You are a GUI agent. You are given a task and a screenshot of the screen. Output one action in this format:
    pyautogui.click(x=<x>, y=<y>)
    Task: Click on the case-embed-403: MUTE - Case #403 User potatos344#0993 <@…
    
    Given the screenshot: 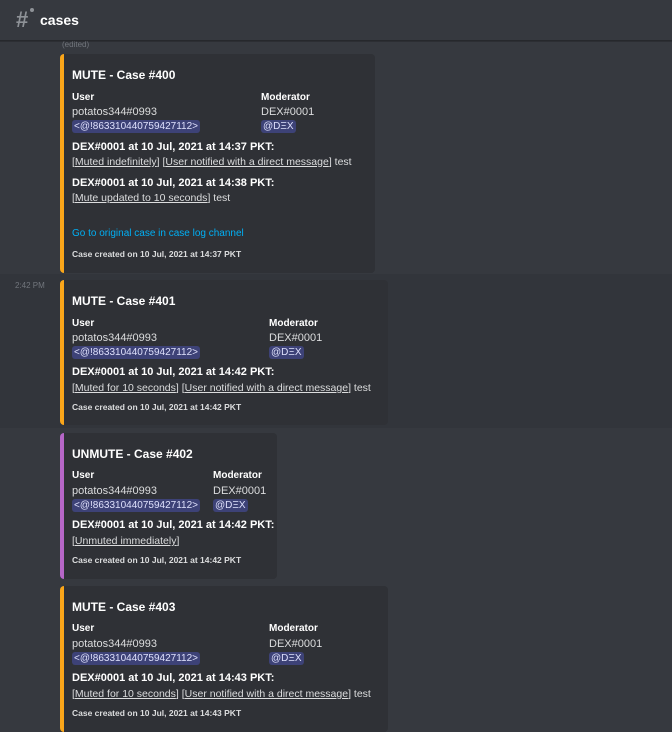 What is the action you would take?
    pyautogui.click(x=224, y=659)
    